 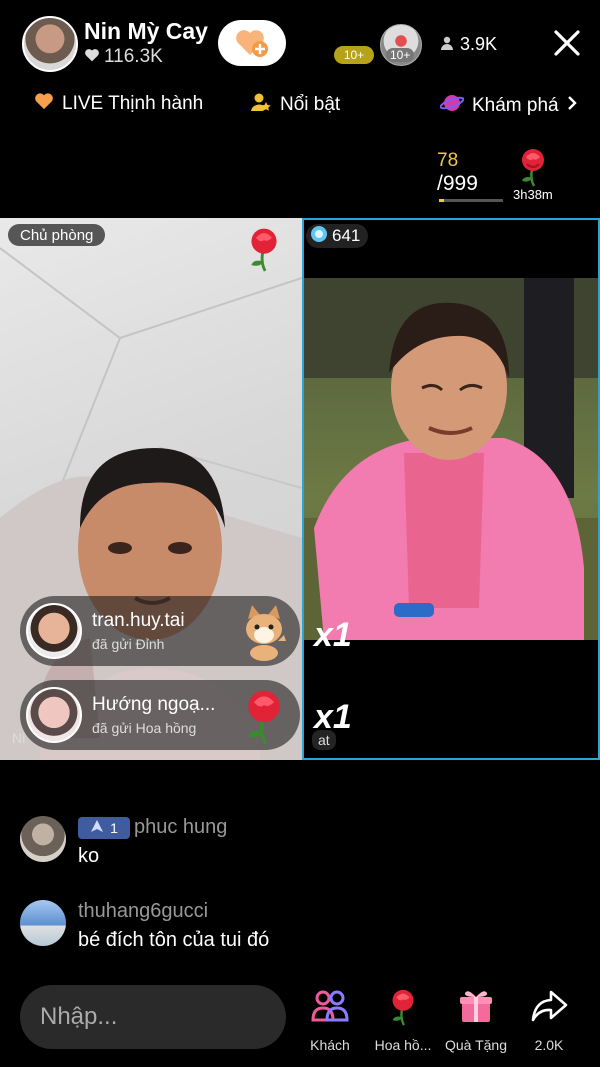 I want to click on viewer-count: 3.9K, so click(x=468, y=44).